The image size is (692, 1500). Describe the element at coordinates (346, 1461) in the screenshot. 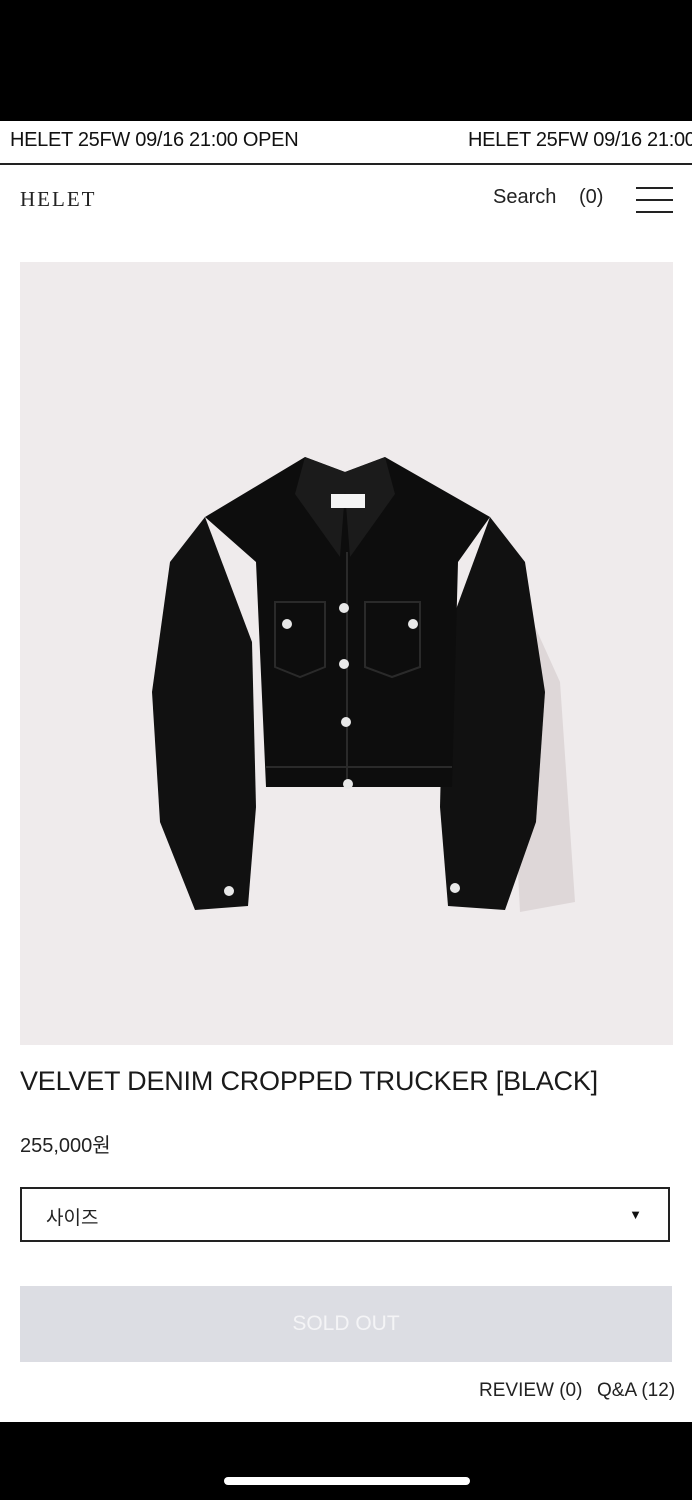

I see `system-nav-bar` at that location.